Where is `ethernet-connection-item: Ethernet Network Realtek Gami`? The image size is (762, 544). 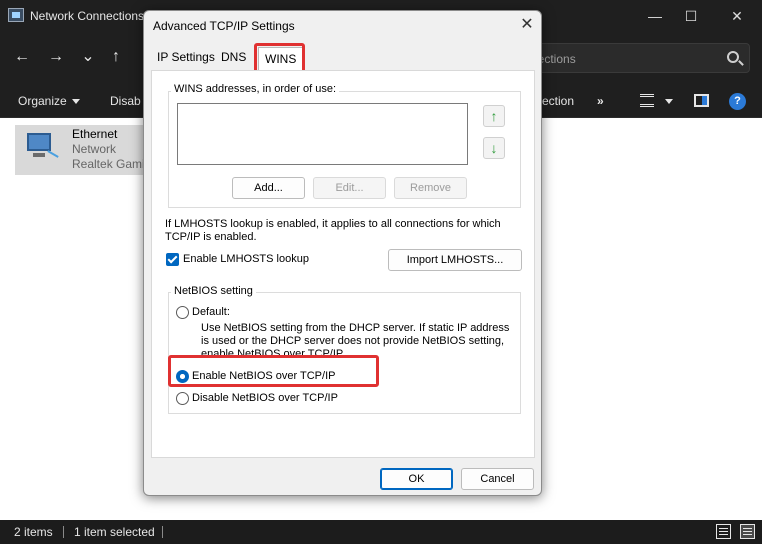
ethernet-connection-item: Ethernet Network Realtek Gami is located at coordinates (82, 150).